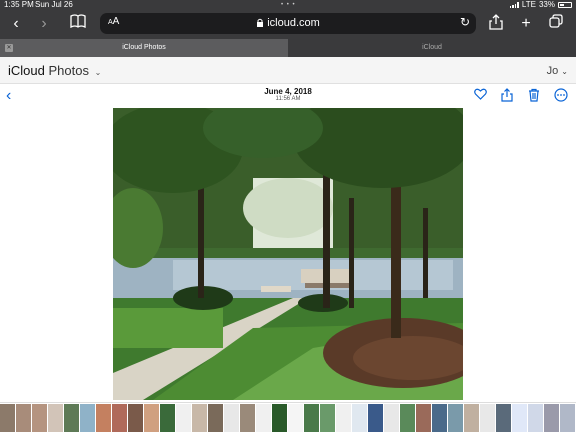  Describe the element at coordinates (16, 24) in the screenshot. I see `chevron-left-icon: ‹` at that location.